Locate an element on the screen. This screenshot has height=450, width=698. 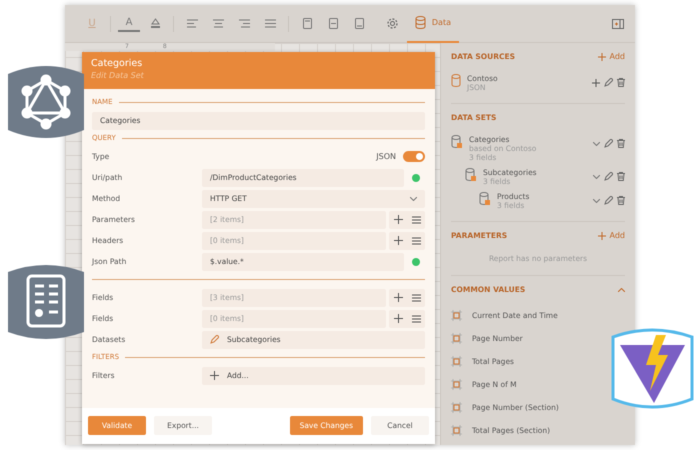
type-toggle is located at coordinates (414, 156).